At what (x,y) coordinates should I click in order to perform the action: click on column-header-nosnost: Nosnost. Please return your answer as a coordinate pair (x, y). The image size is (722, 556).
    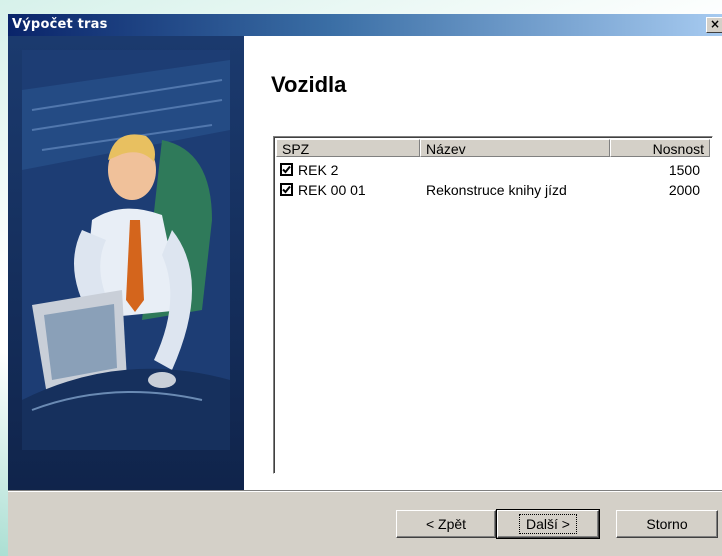
    Looking at the image, I should click on (660, 148).